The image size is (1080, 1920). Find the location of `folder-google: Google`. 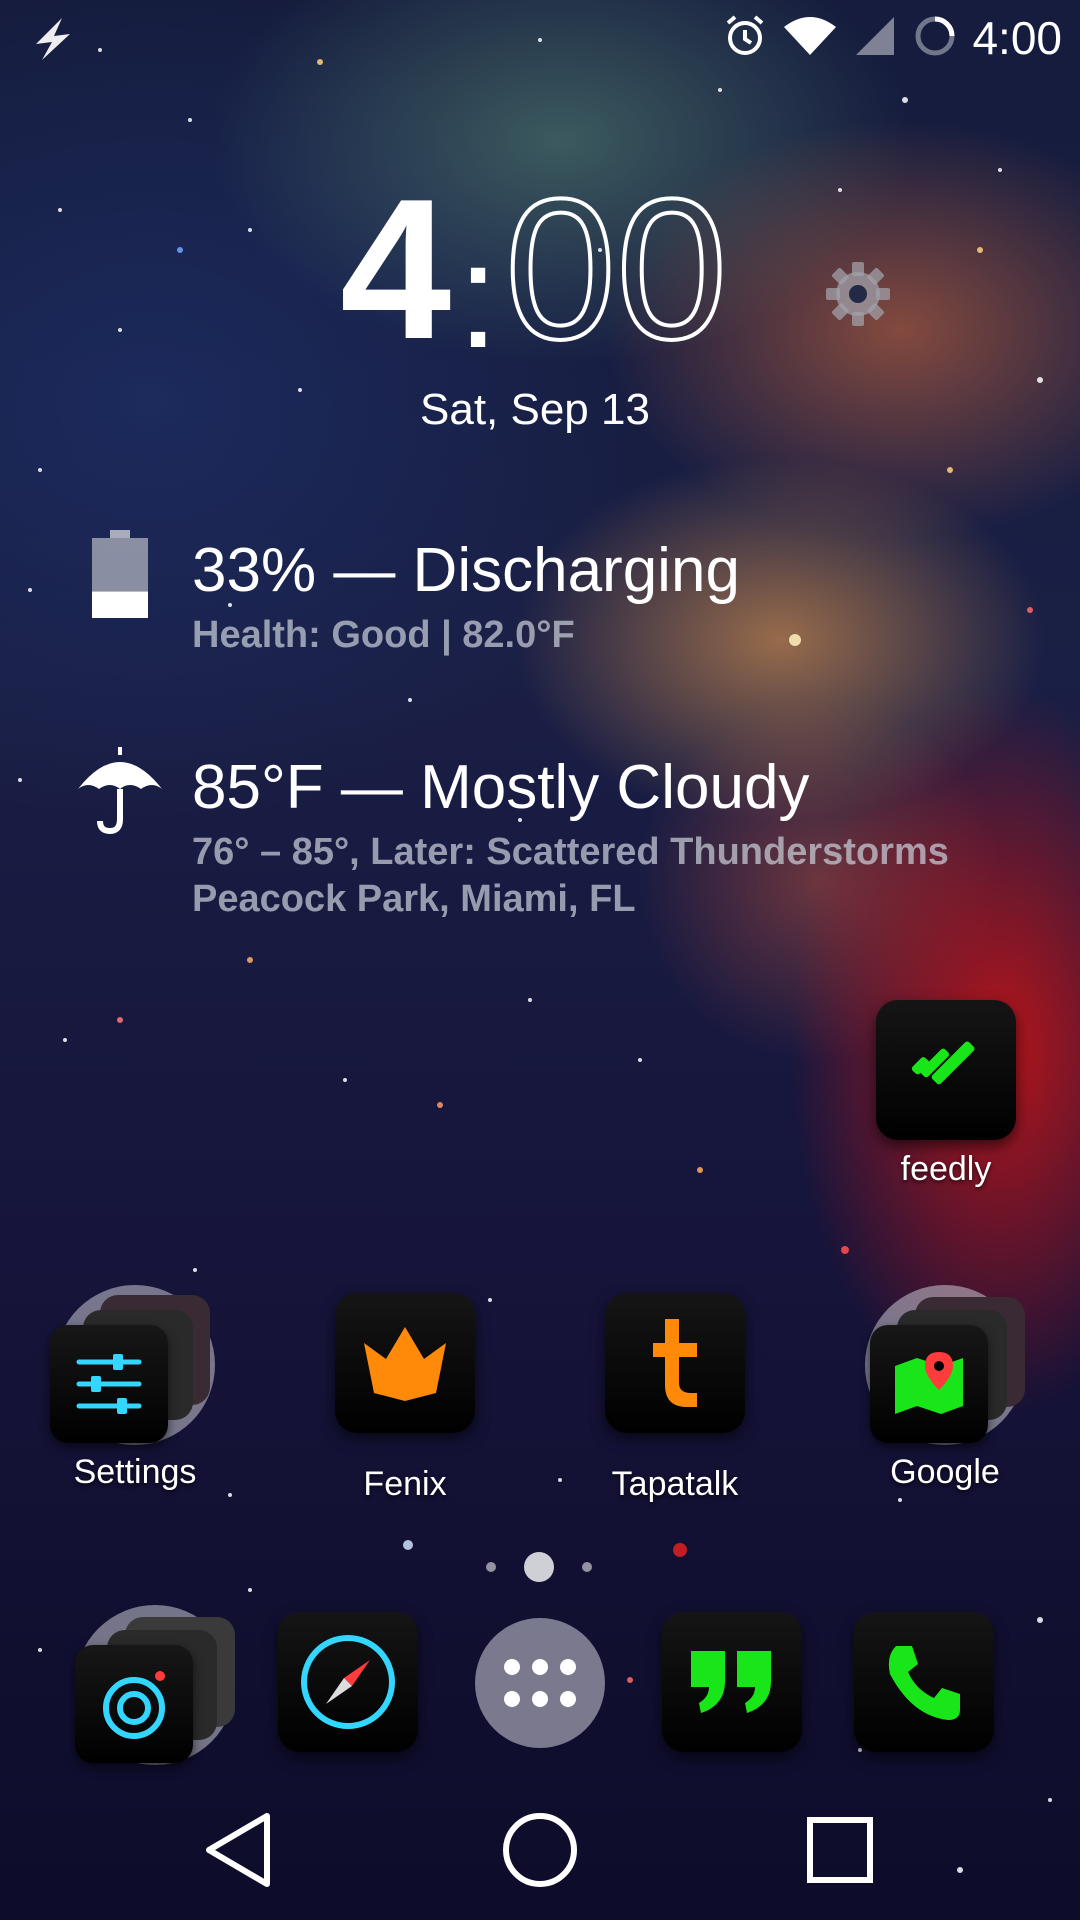

folder-google: Google is located at coordinates (945, 1388).